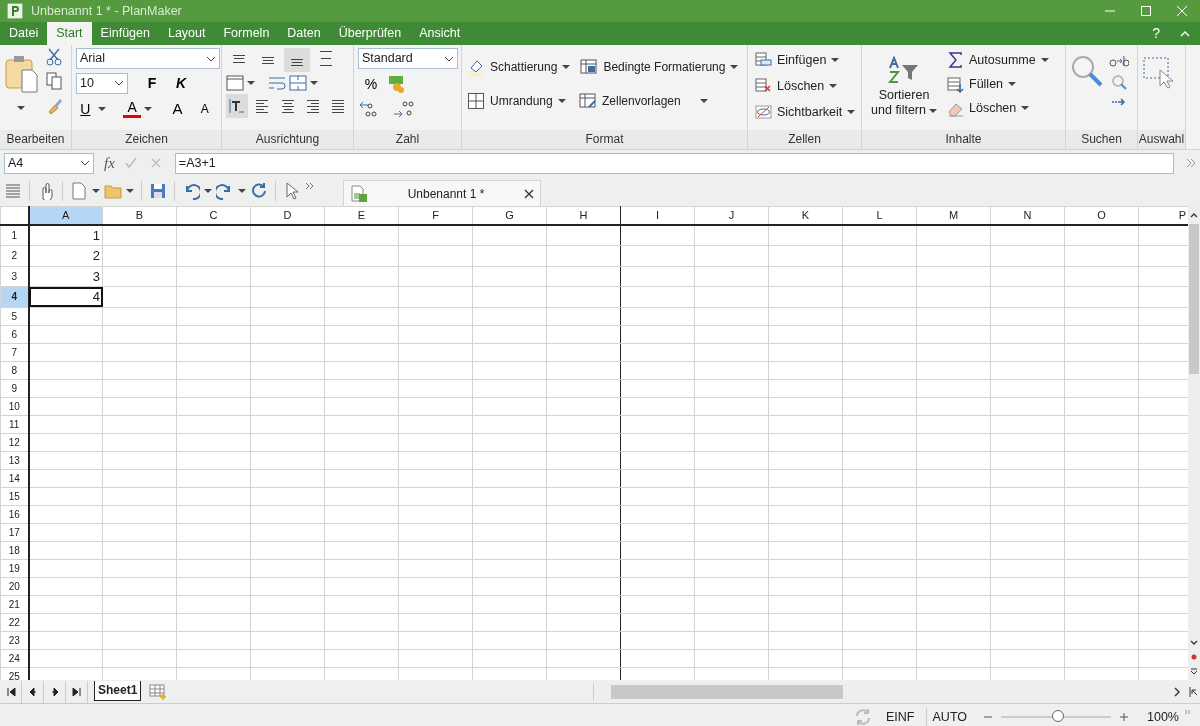  I want to click on scissors-icon, so click(54, 57).